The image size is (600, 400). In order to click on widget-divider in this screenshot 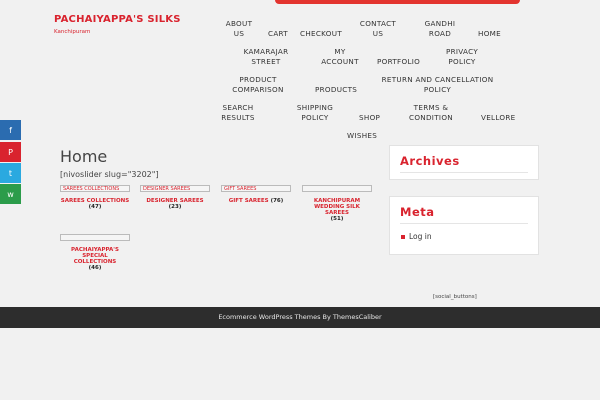, I will do `click(464, 172)`.